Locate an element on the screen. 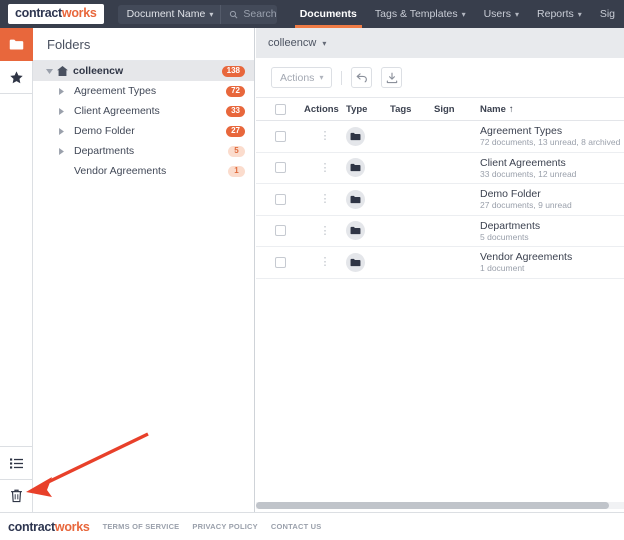 The height and width of the screenshot is (540, 624). nav-item-documents: Documents is located at coordinates (328, 14).